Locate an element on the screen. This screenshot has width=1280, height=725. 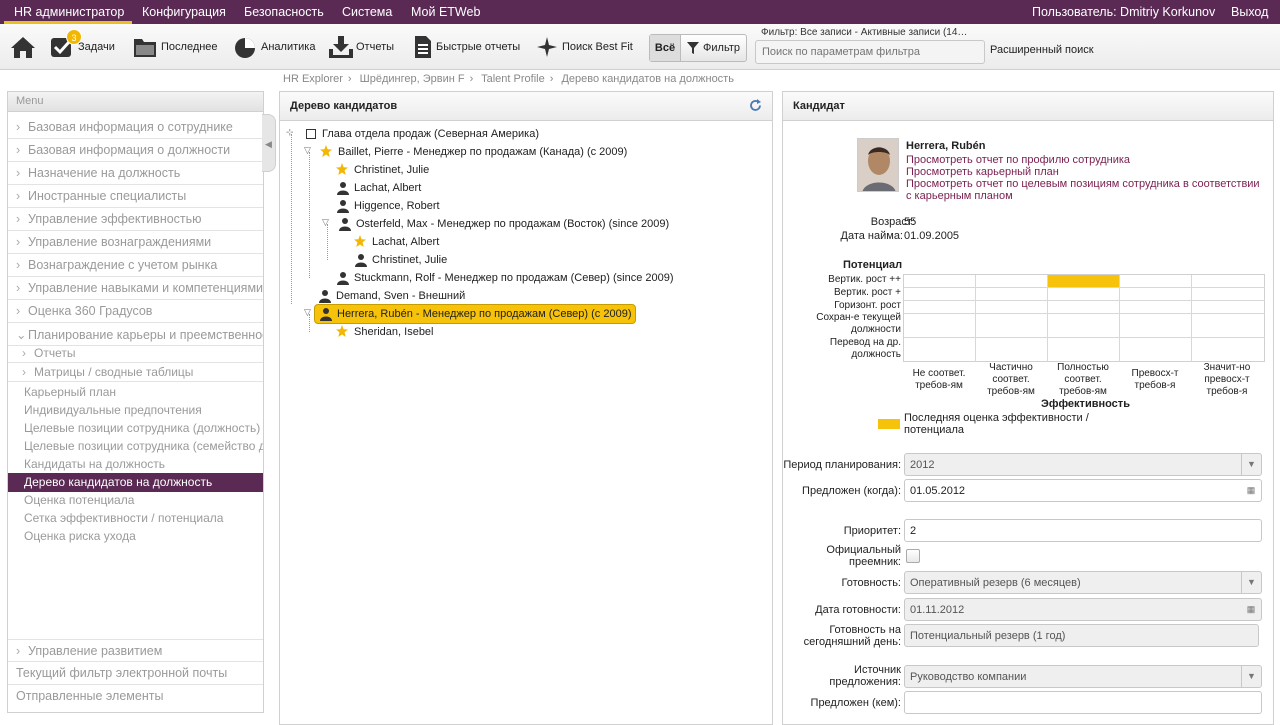
priority-input: 2 is located at coordinates (1083, 530).